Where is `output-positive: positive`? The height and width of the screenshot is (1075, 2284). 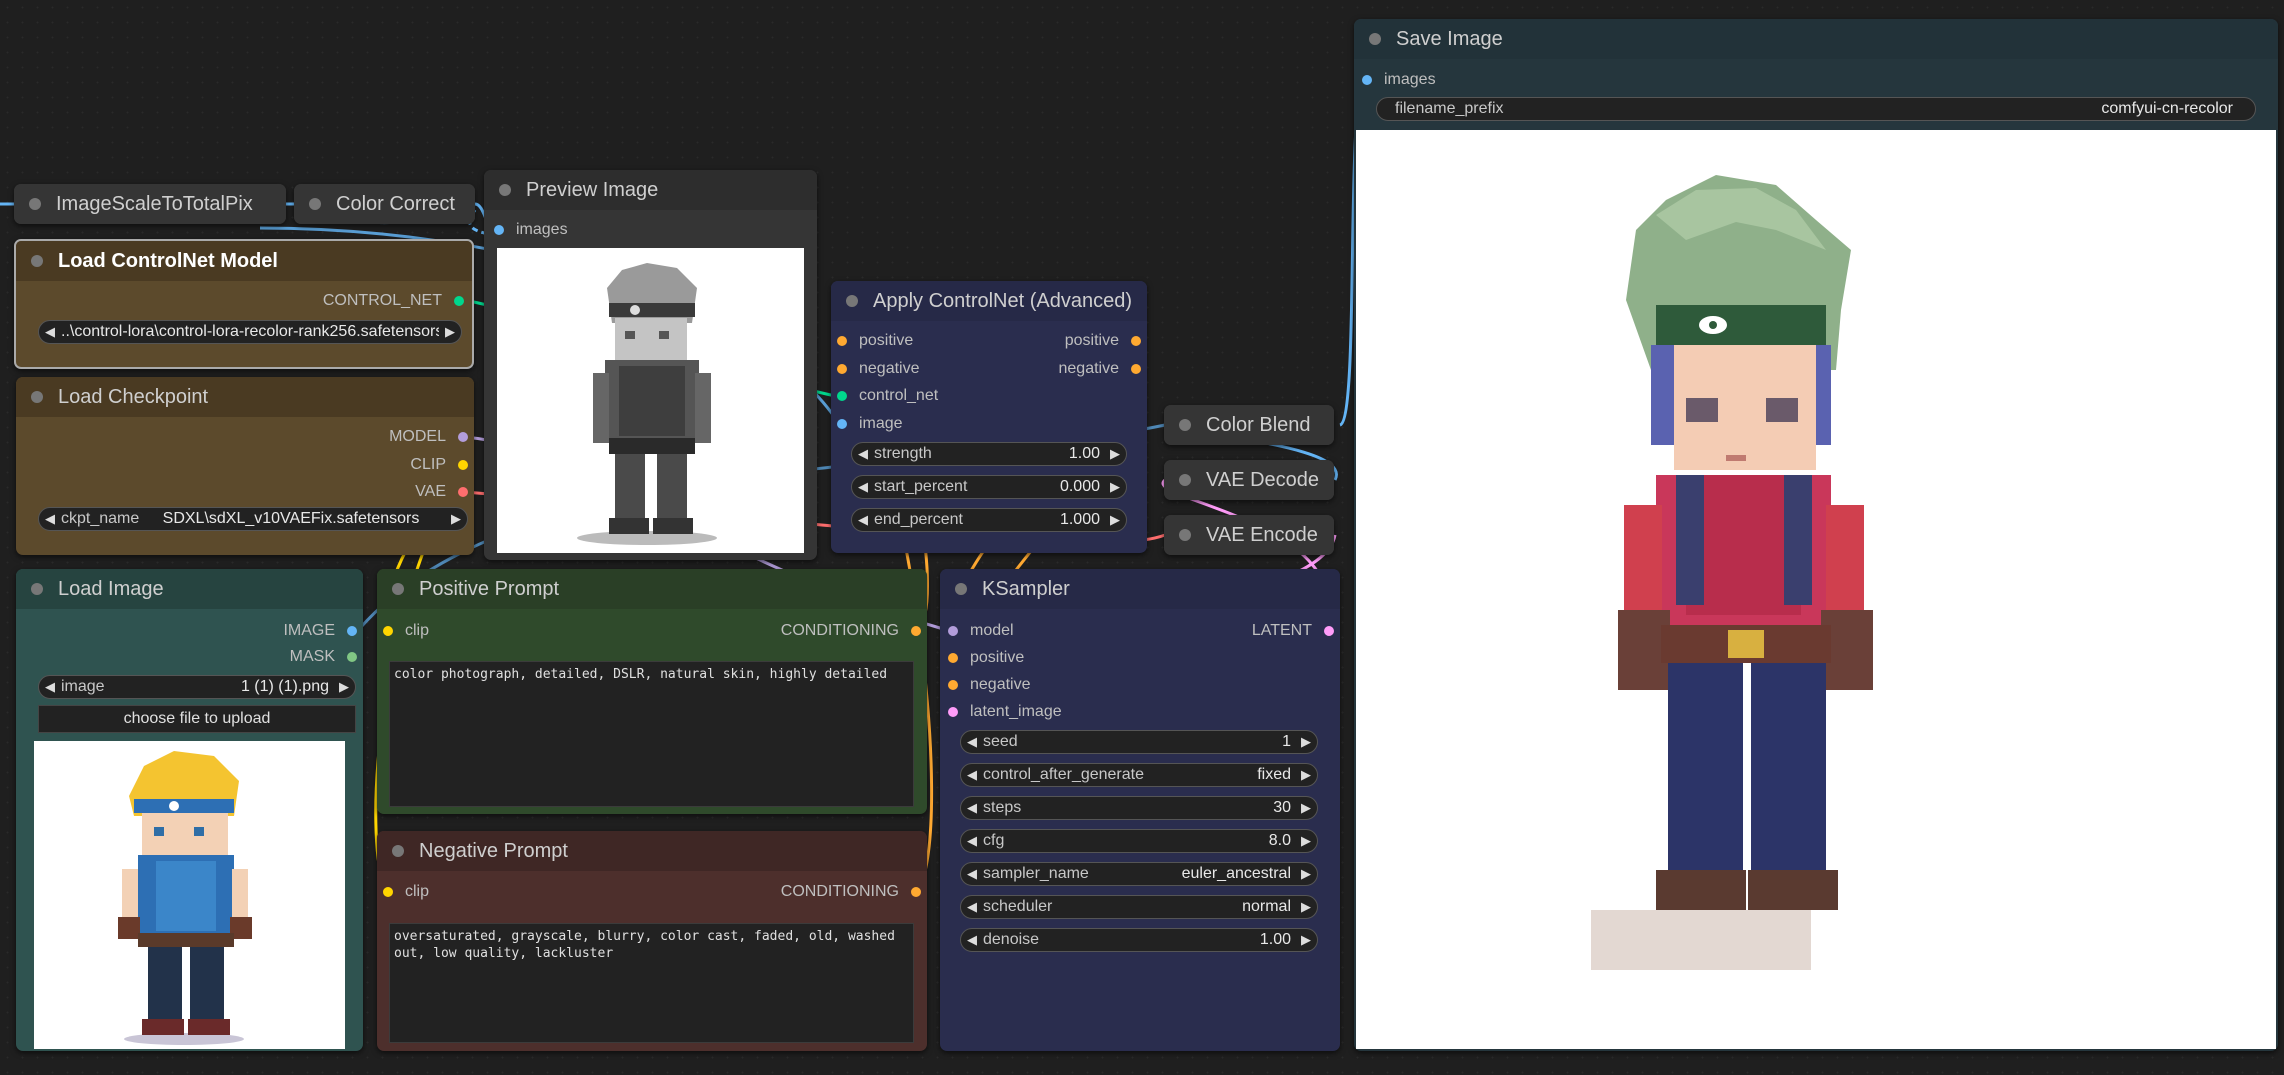
output-positive: positive is located at coordinates (1103, 341).